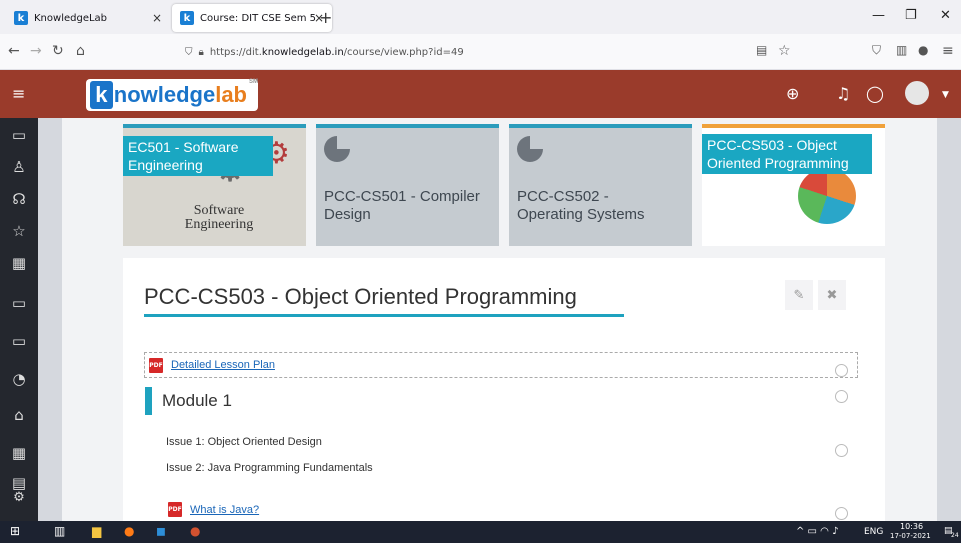 This screenshot has width=961, height=543. I want to click on outlook-icon: ◼, so click(161, 531).